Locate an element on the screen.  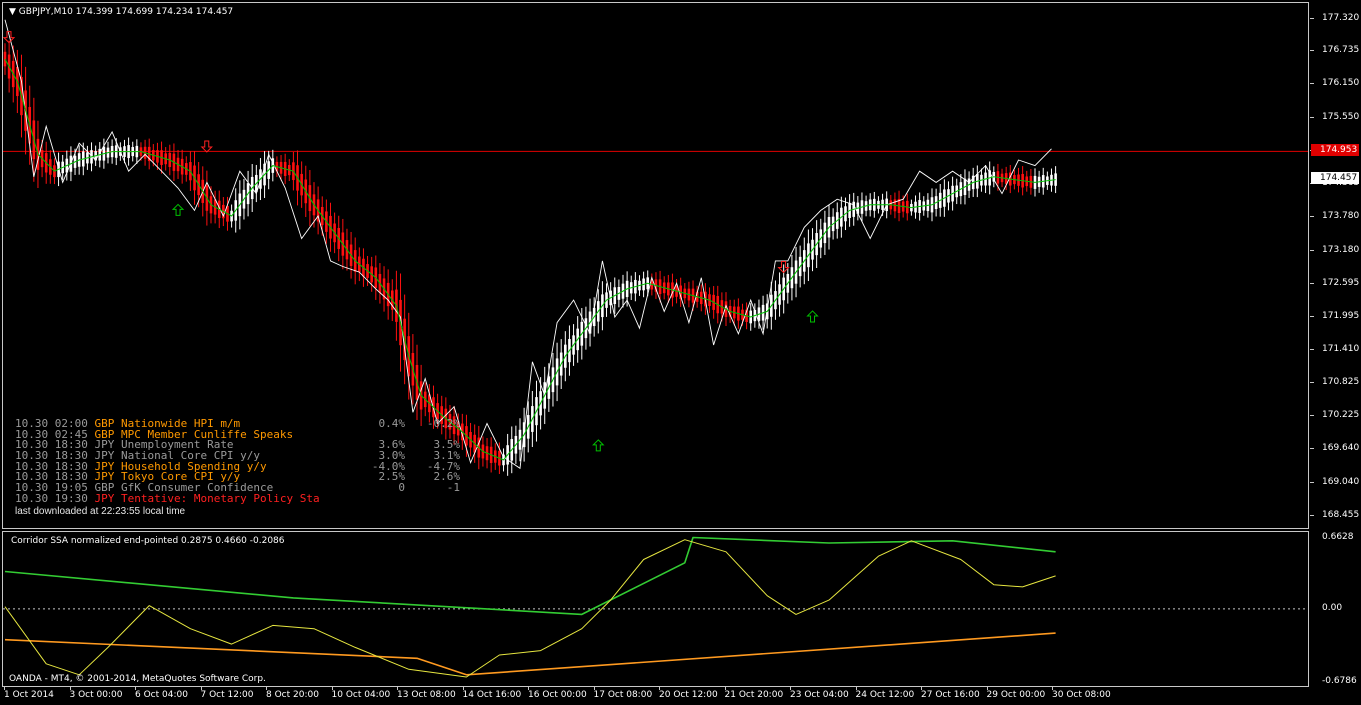
sell-arrow-icon is located at coordinates (206, 146).